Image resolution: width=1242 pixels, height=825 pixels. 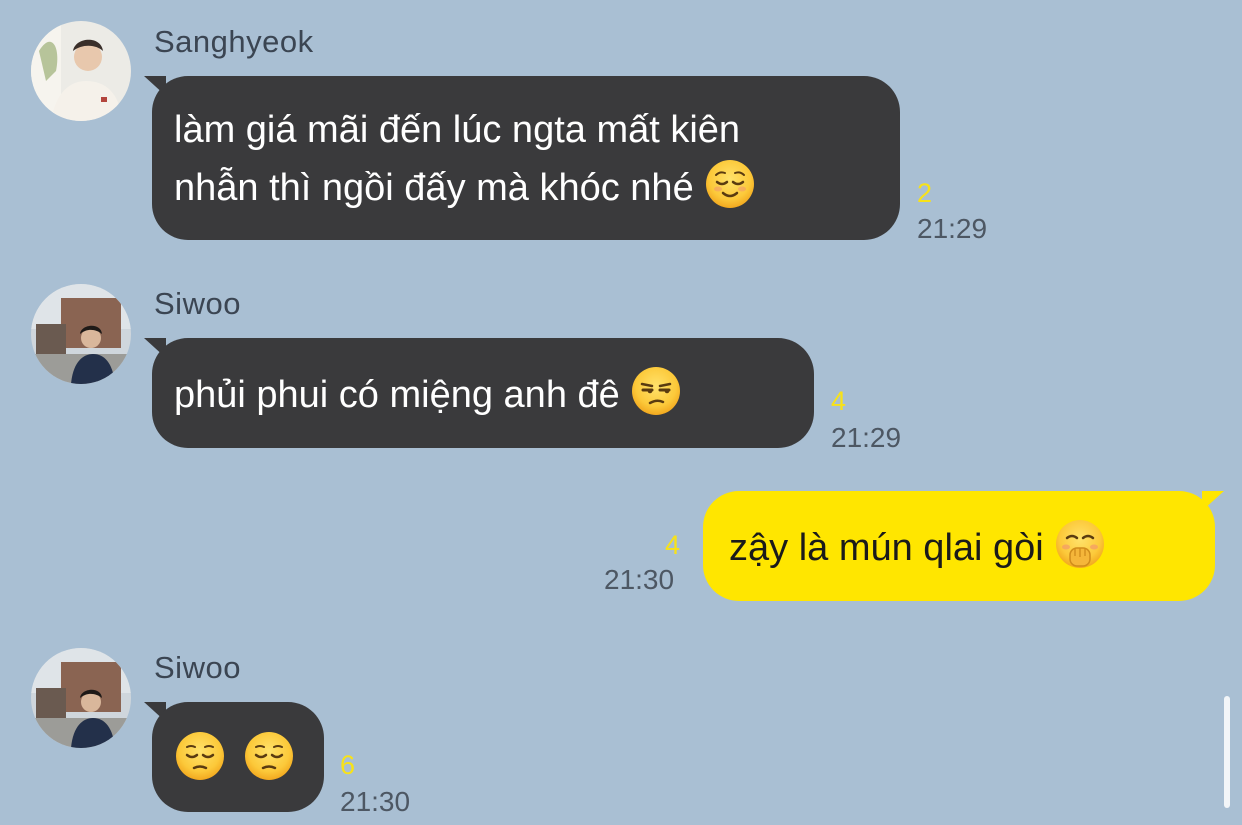 I want to click on scrollbar, so click(x=1227, y=752).